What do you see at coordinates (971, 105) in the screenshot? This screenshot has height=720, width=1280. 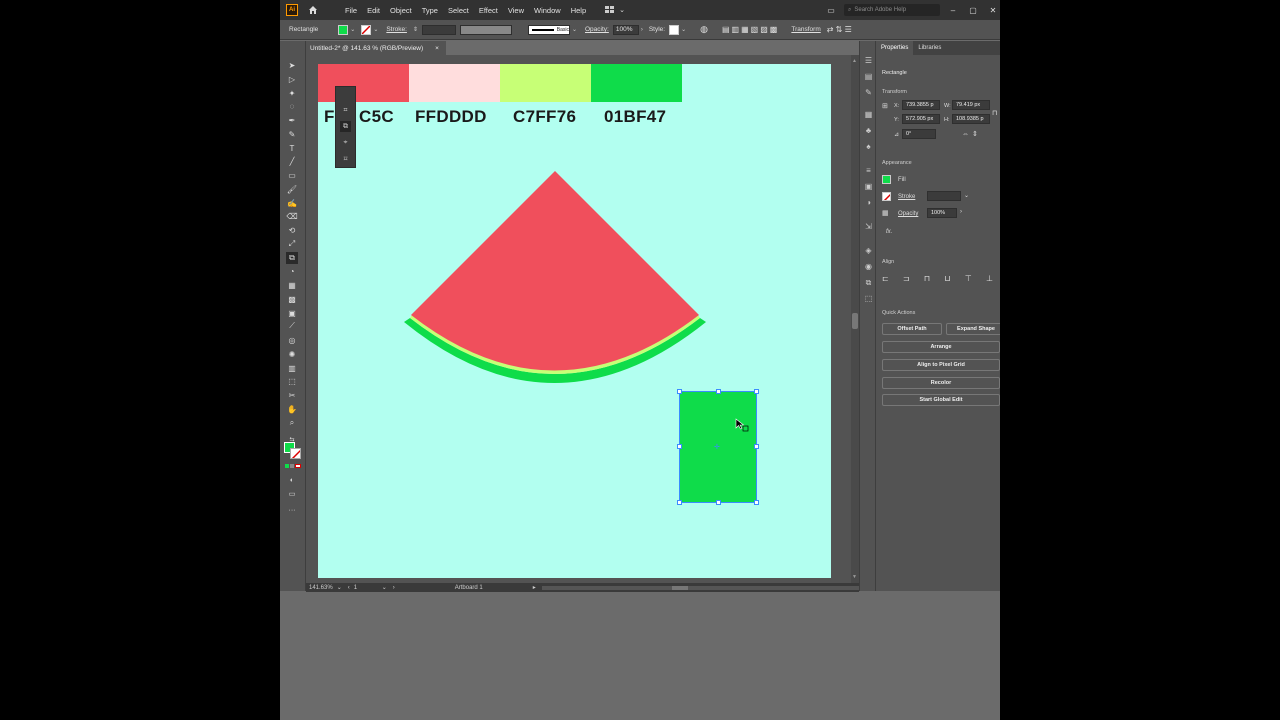 I see `w-field: 79.419 px` at bounding box center [971, 105].